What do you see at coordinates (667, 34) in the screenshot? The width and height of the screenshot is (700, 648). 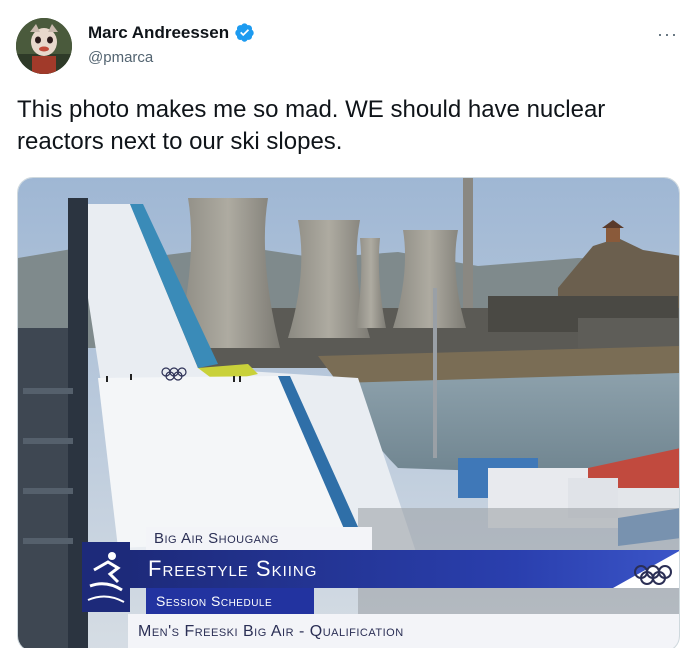 I see `more-options-icon: ···` at bounding box center [667, 34].